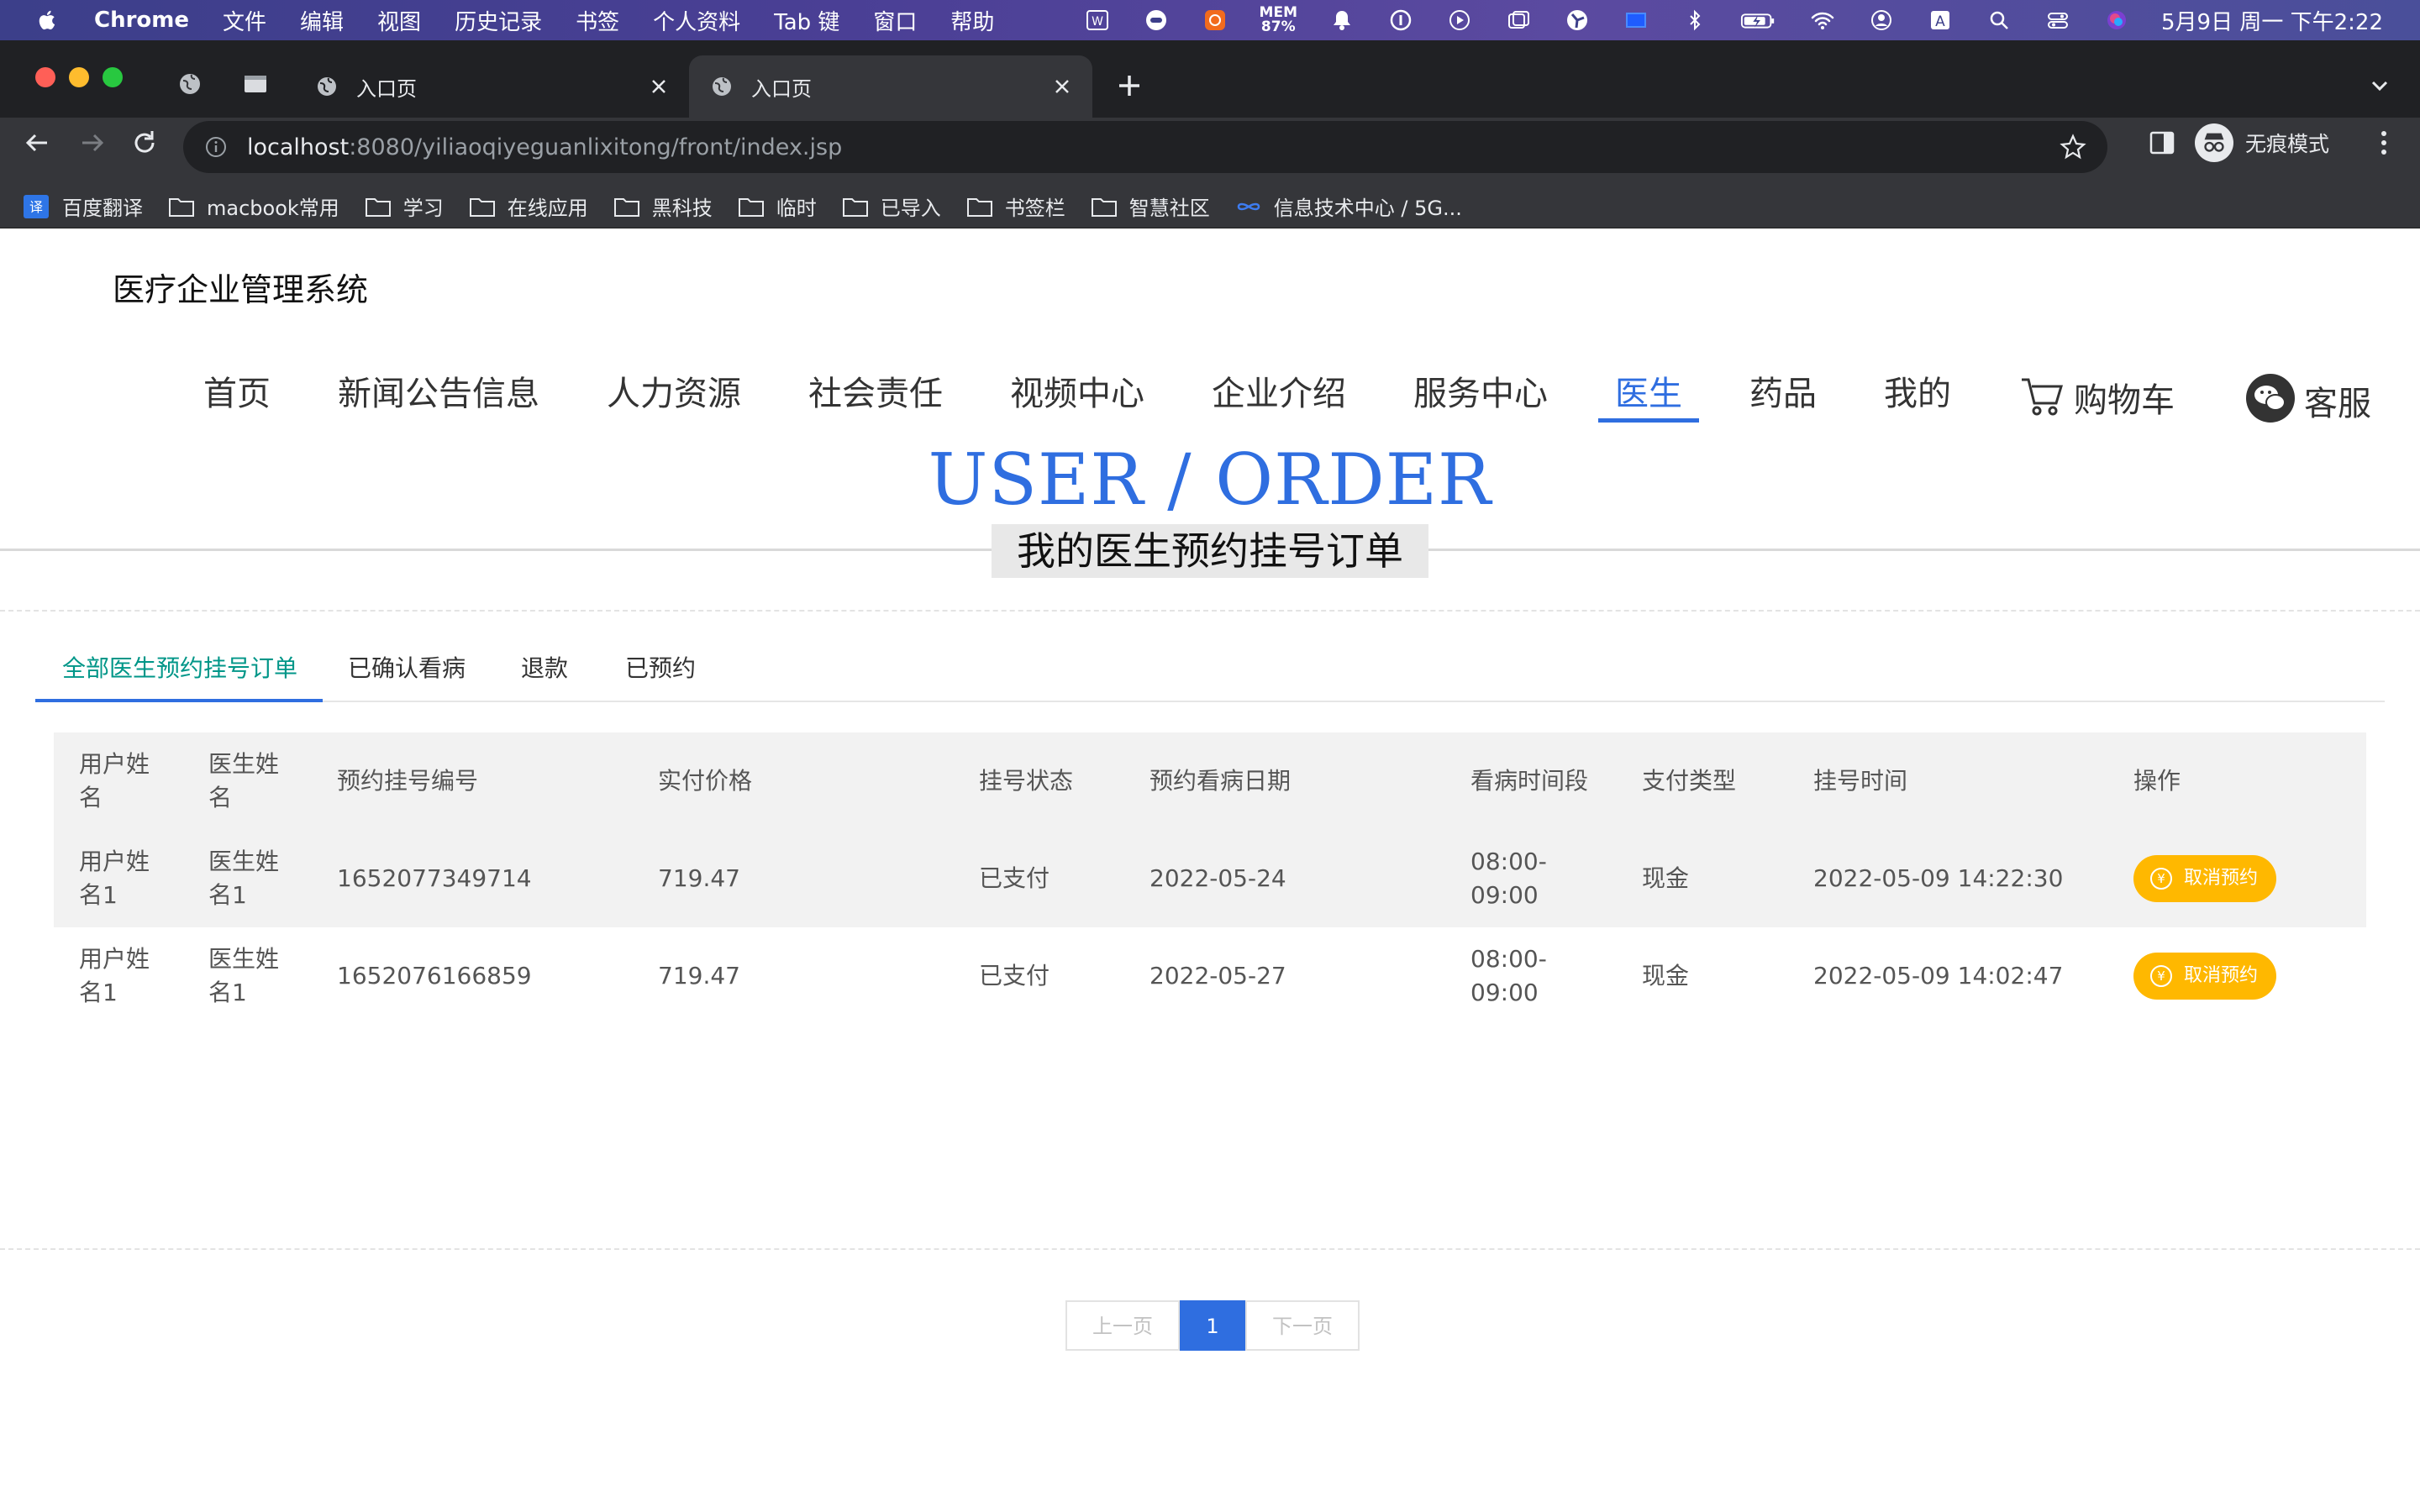  Describe the element at coordinates (1156, 20) in the screenshot. I see `toggle-icon` at that location.